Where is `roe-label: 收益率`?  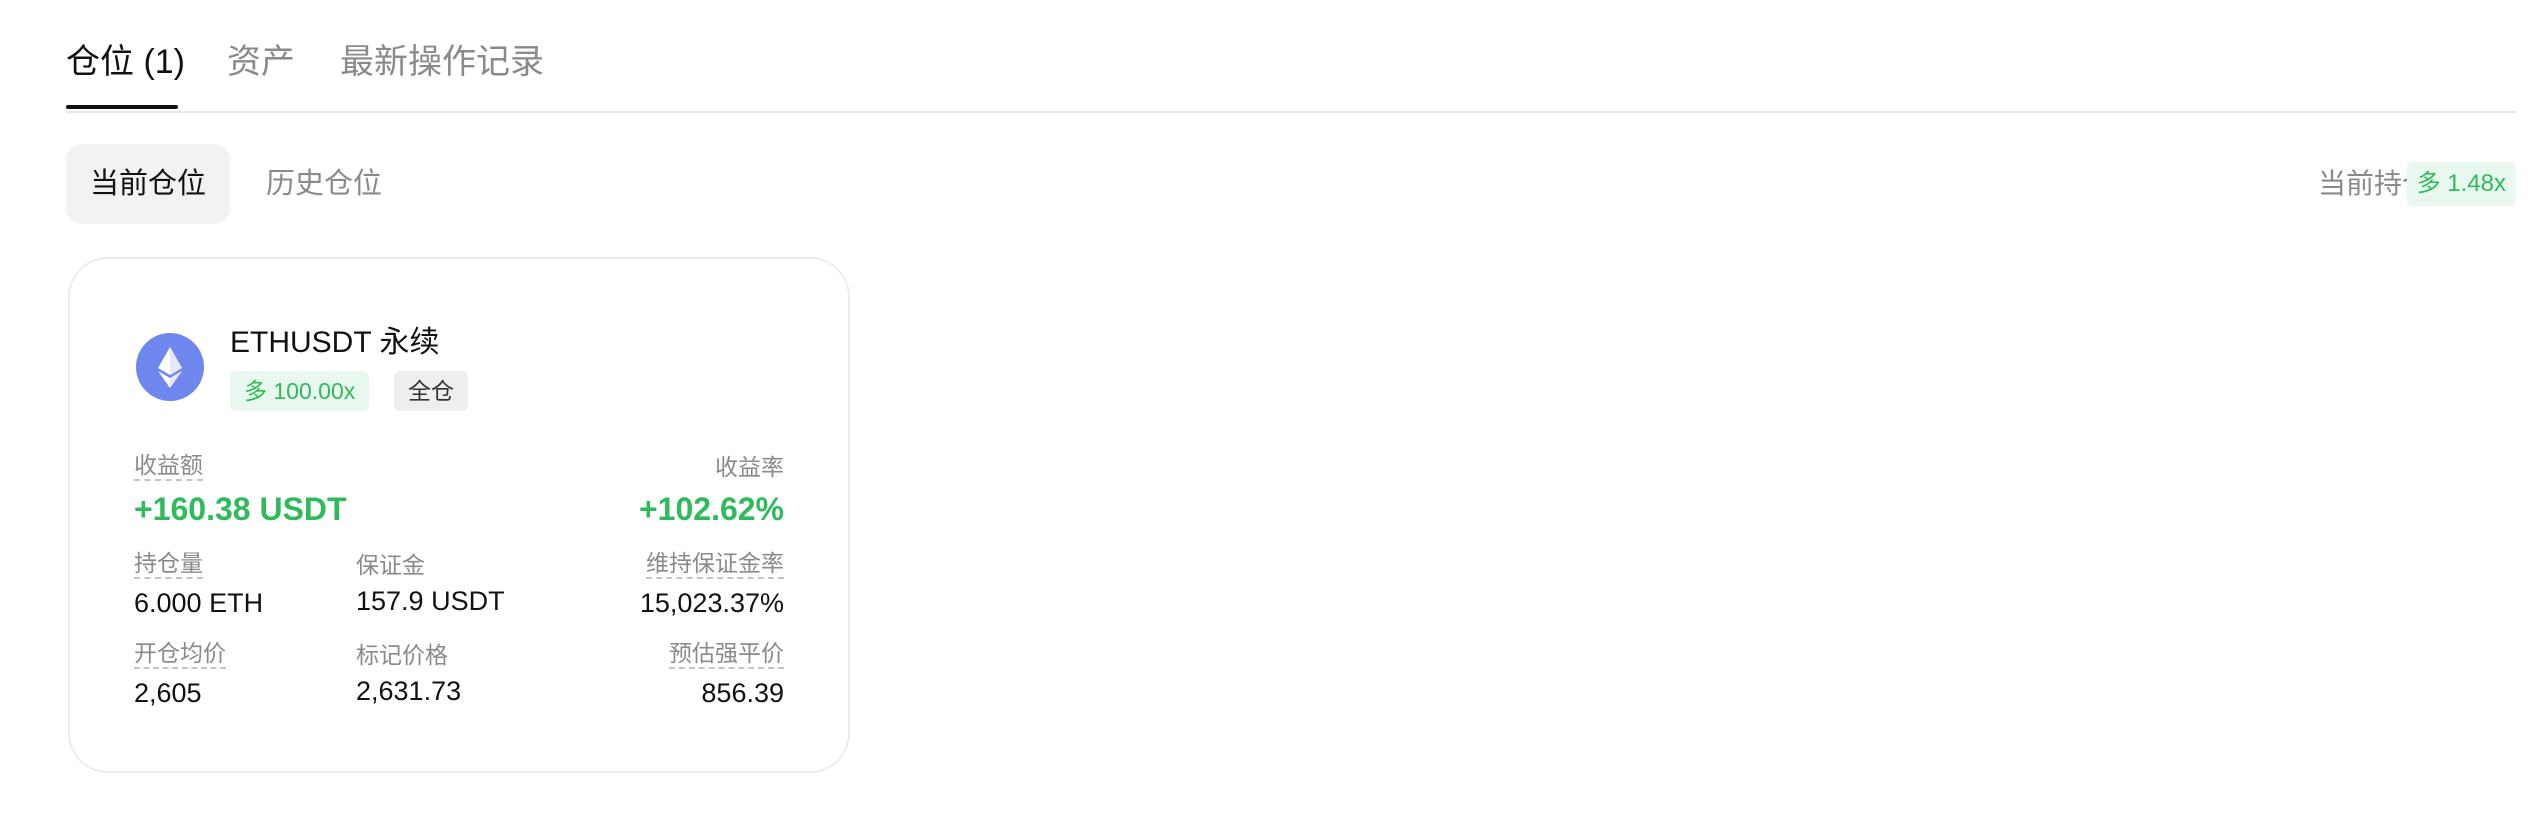
roe-label: 收益率 is located at coordinates (749, 467).